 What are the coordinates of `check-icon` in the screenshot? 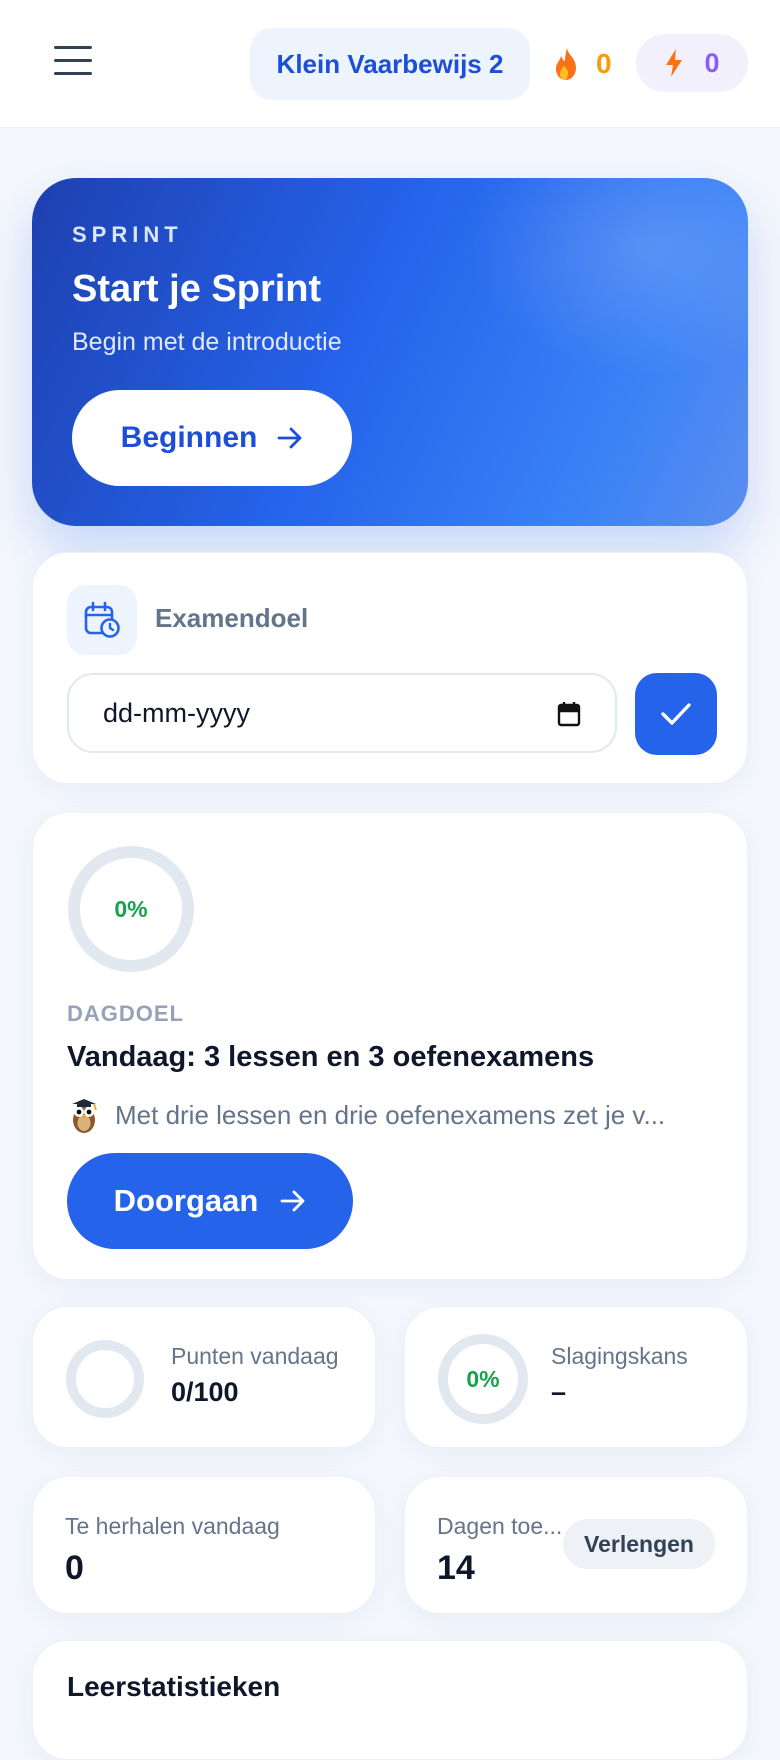 It's located at (676, 714).